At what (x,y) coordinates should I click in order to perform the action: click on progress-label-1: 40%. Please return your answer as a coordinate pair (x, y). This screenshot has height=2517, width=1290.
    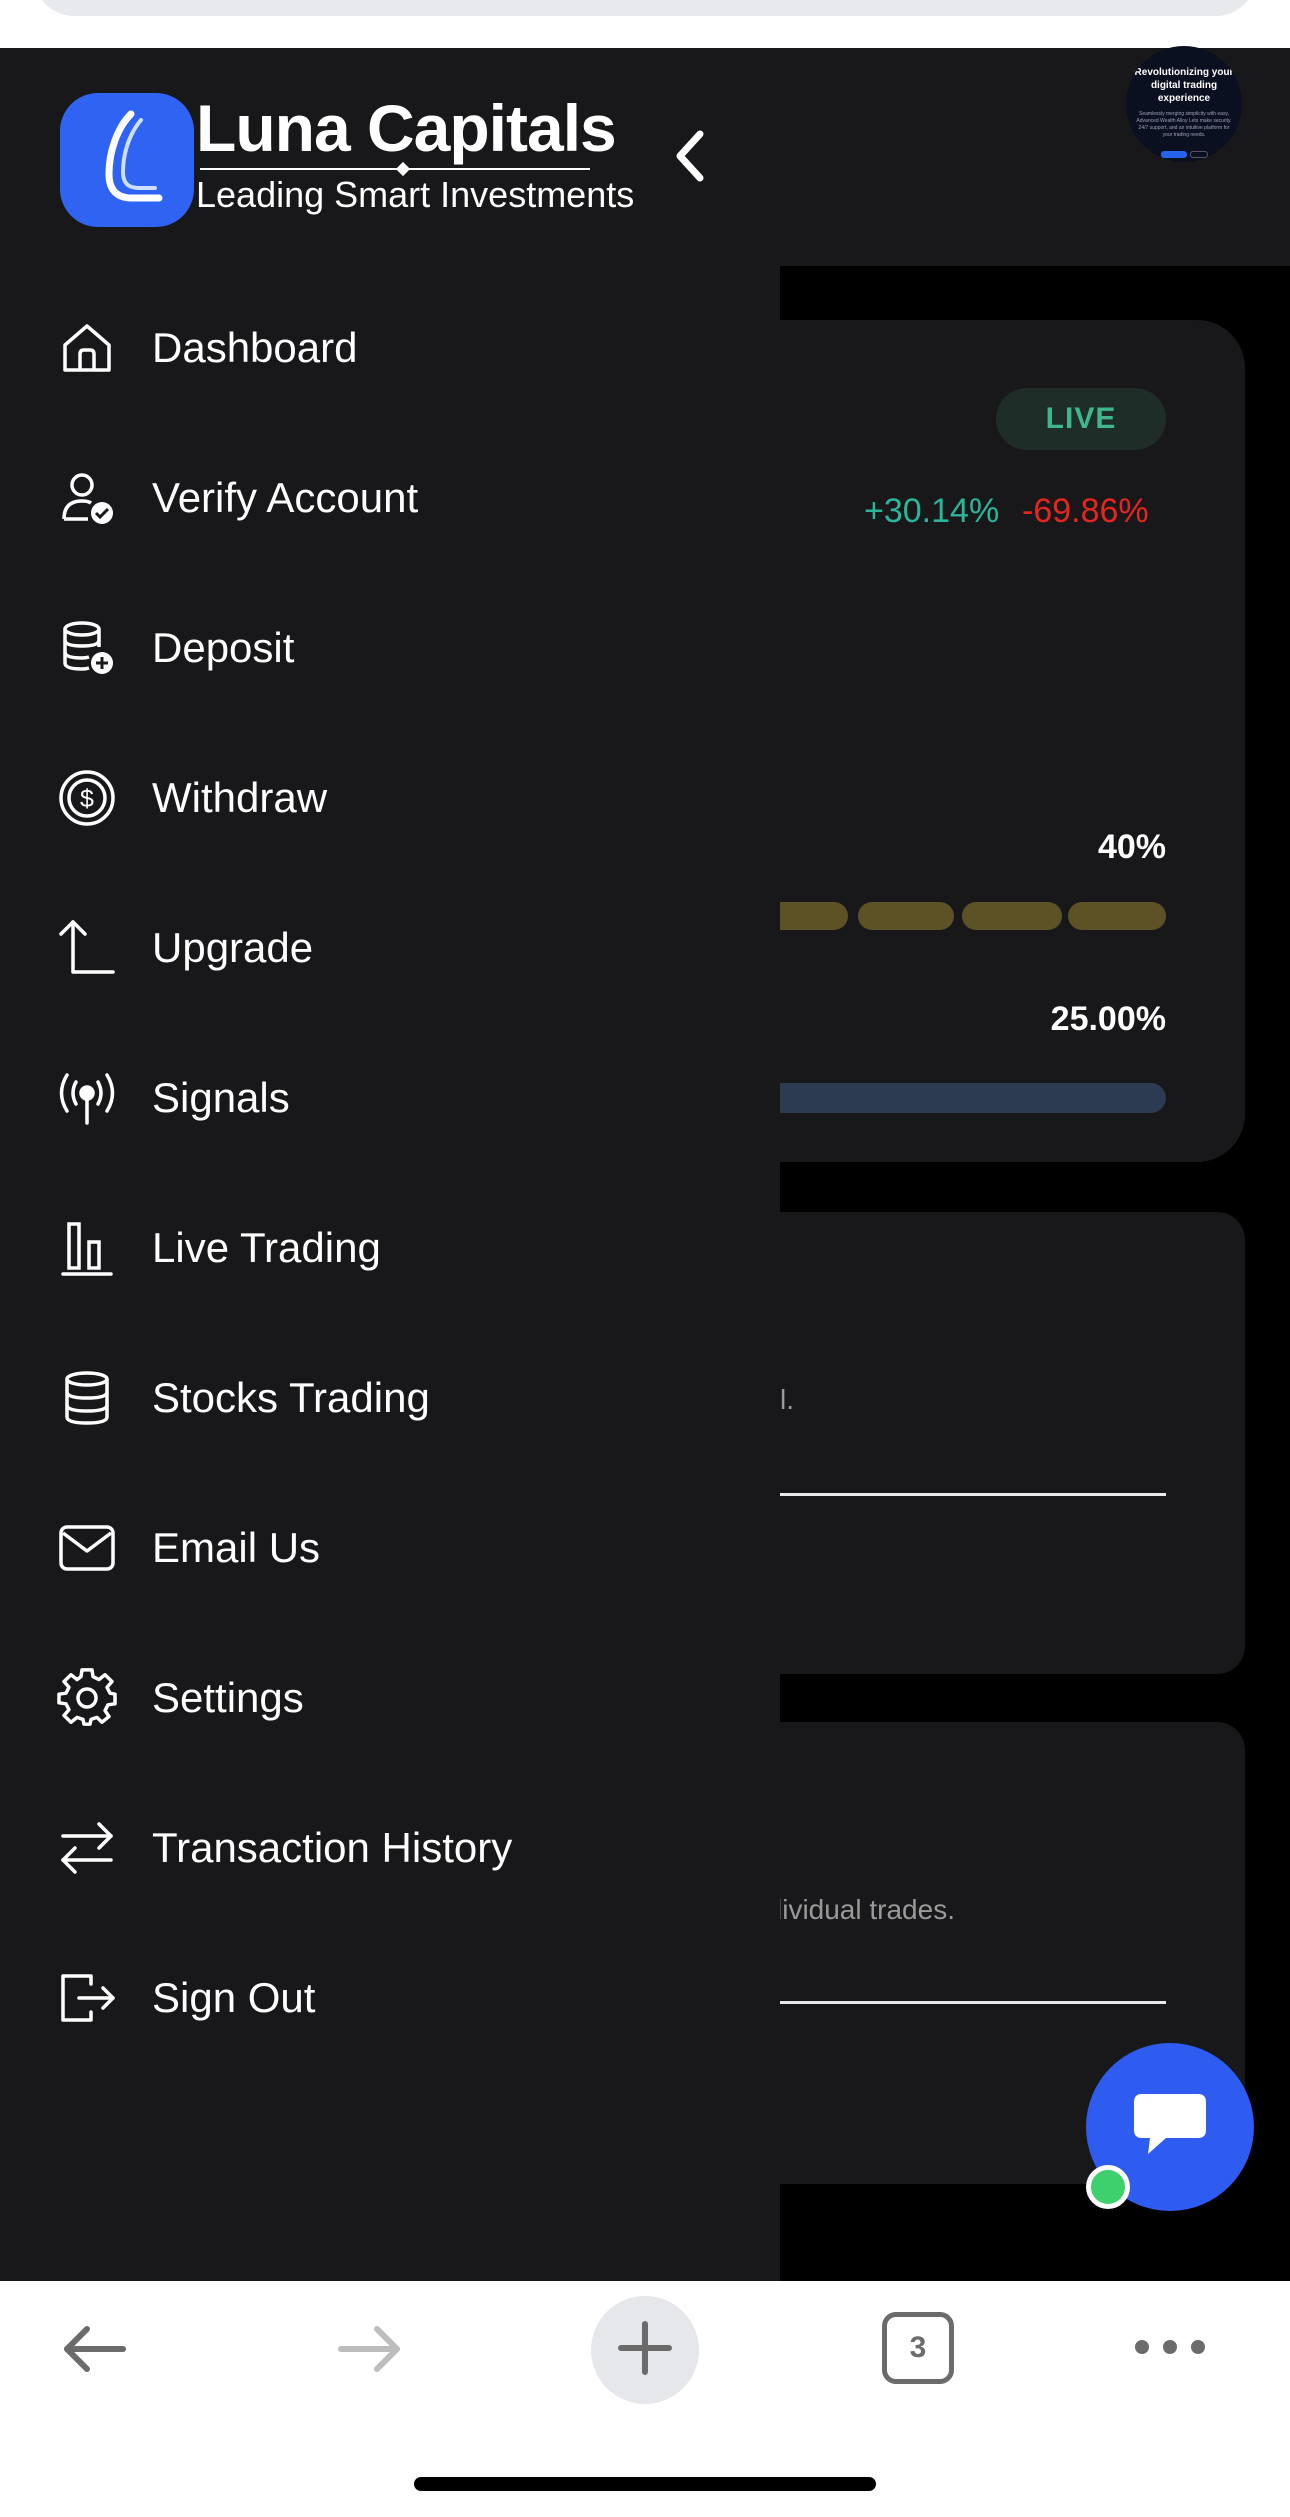
    Looking at the image, I should click on (1131, 847).